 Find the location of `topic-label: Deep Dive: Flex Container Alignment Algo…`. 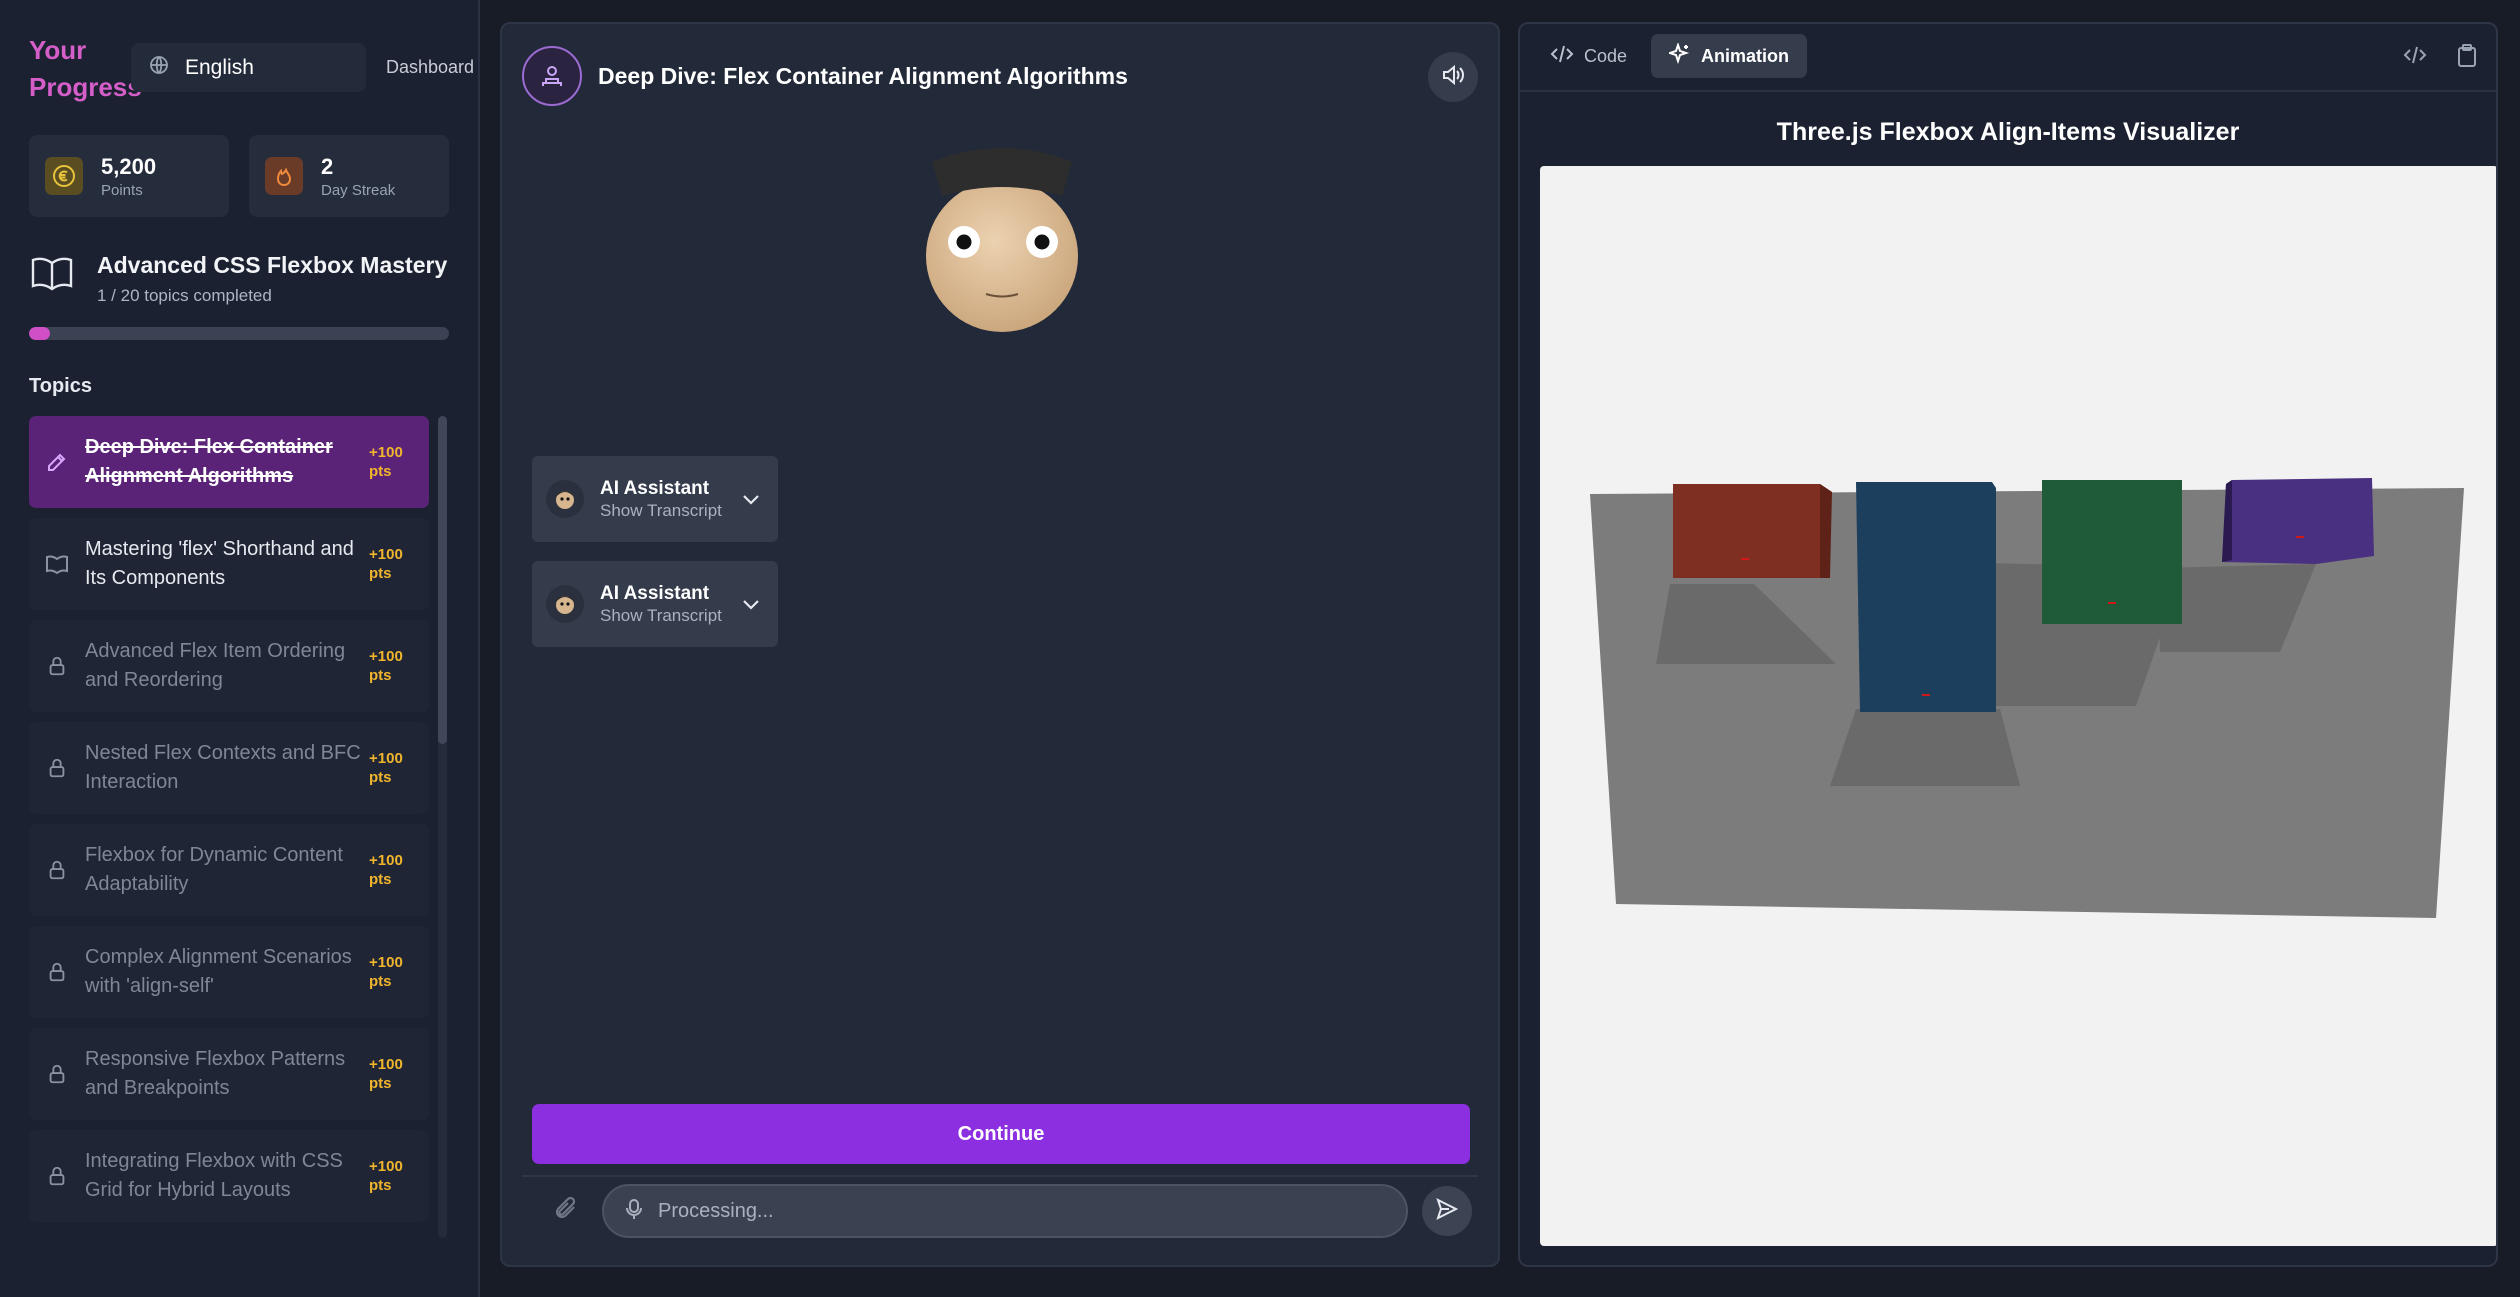

topic-label: Deep Dive: Flex Container Alignment Algo… is located at coordinates (209, 461).